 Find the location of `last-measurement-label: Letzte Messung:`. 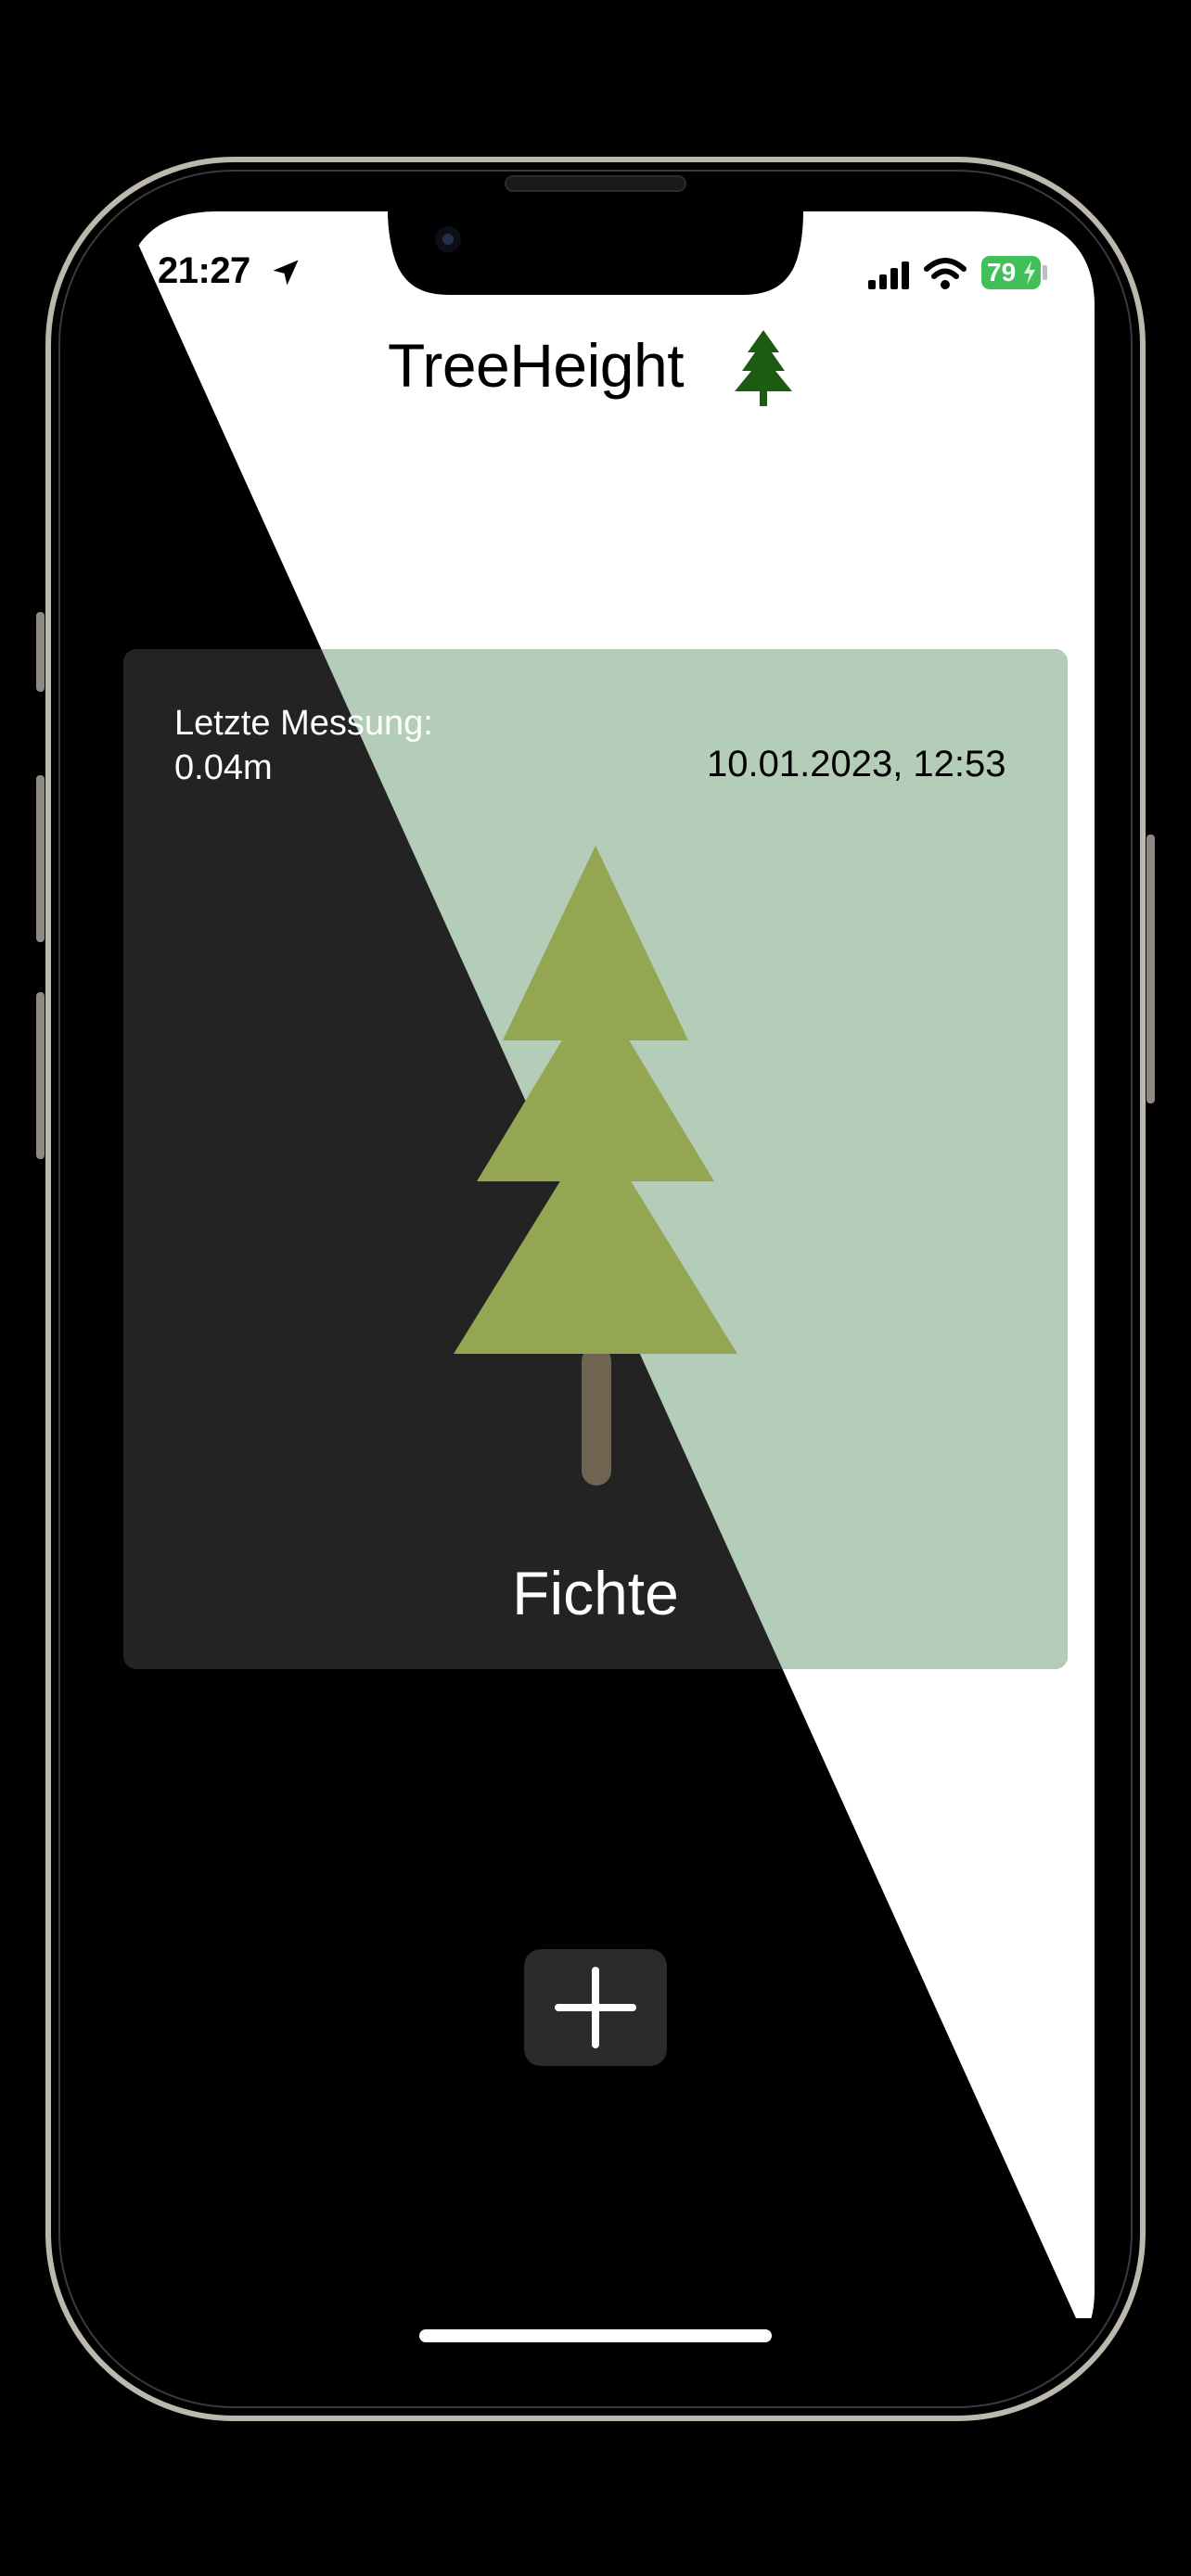

last-measurement-label: Letzte Messung: is located at coordinates (303, 723).